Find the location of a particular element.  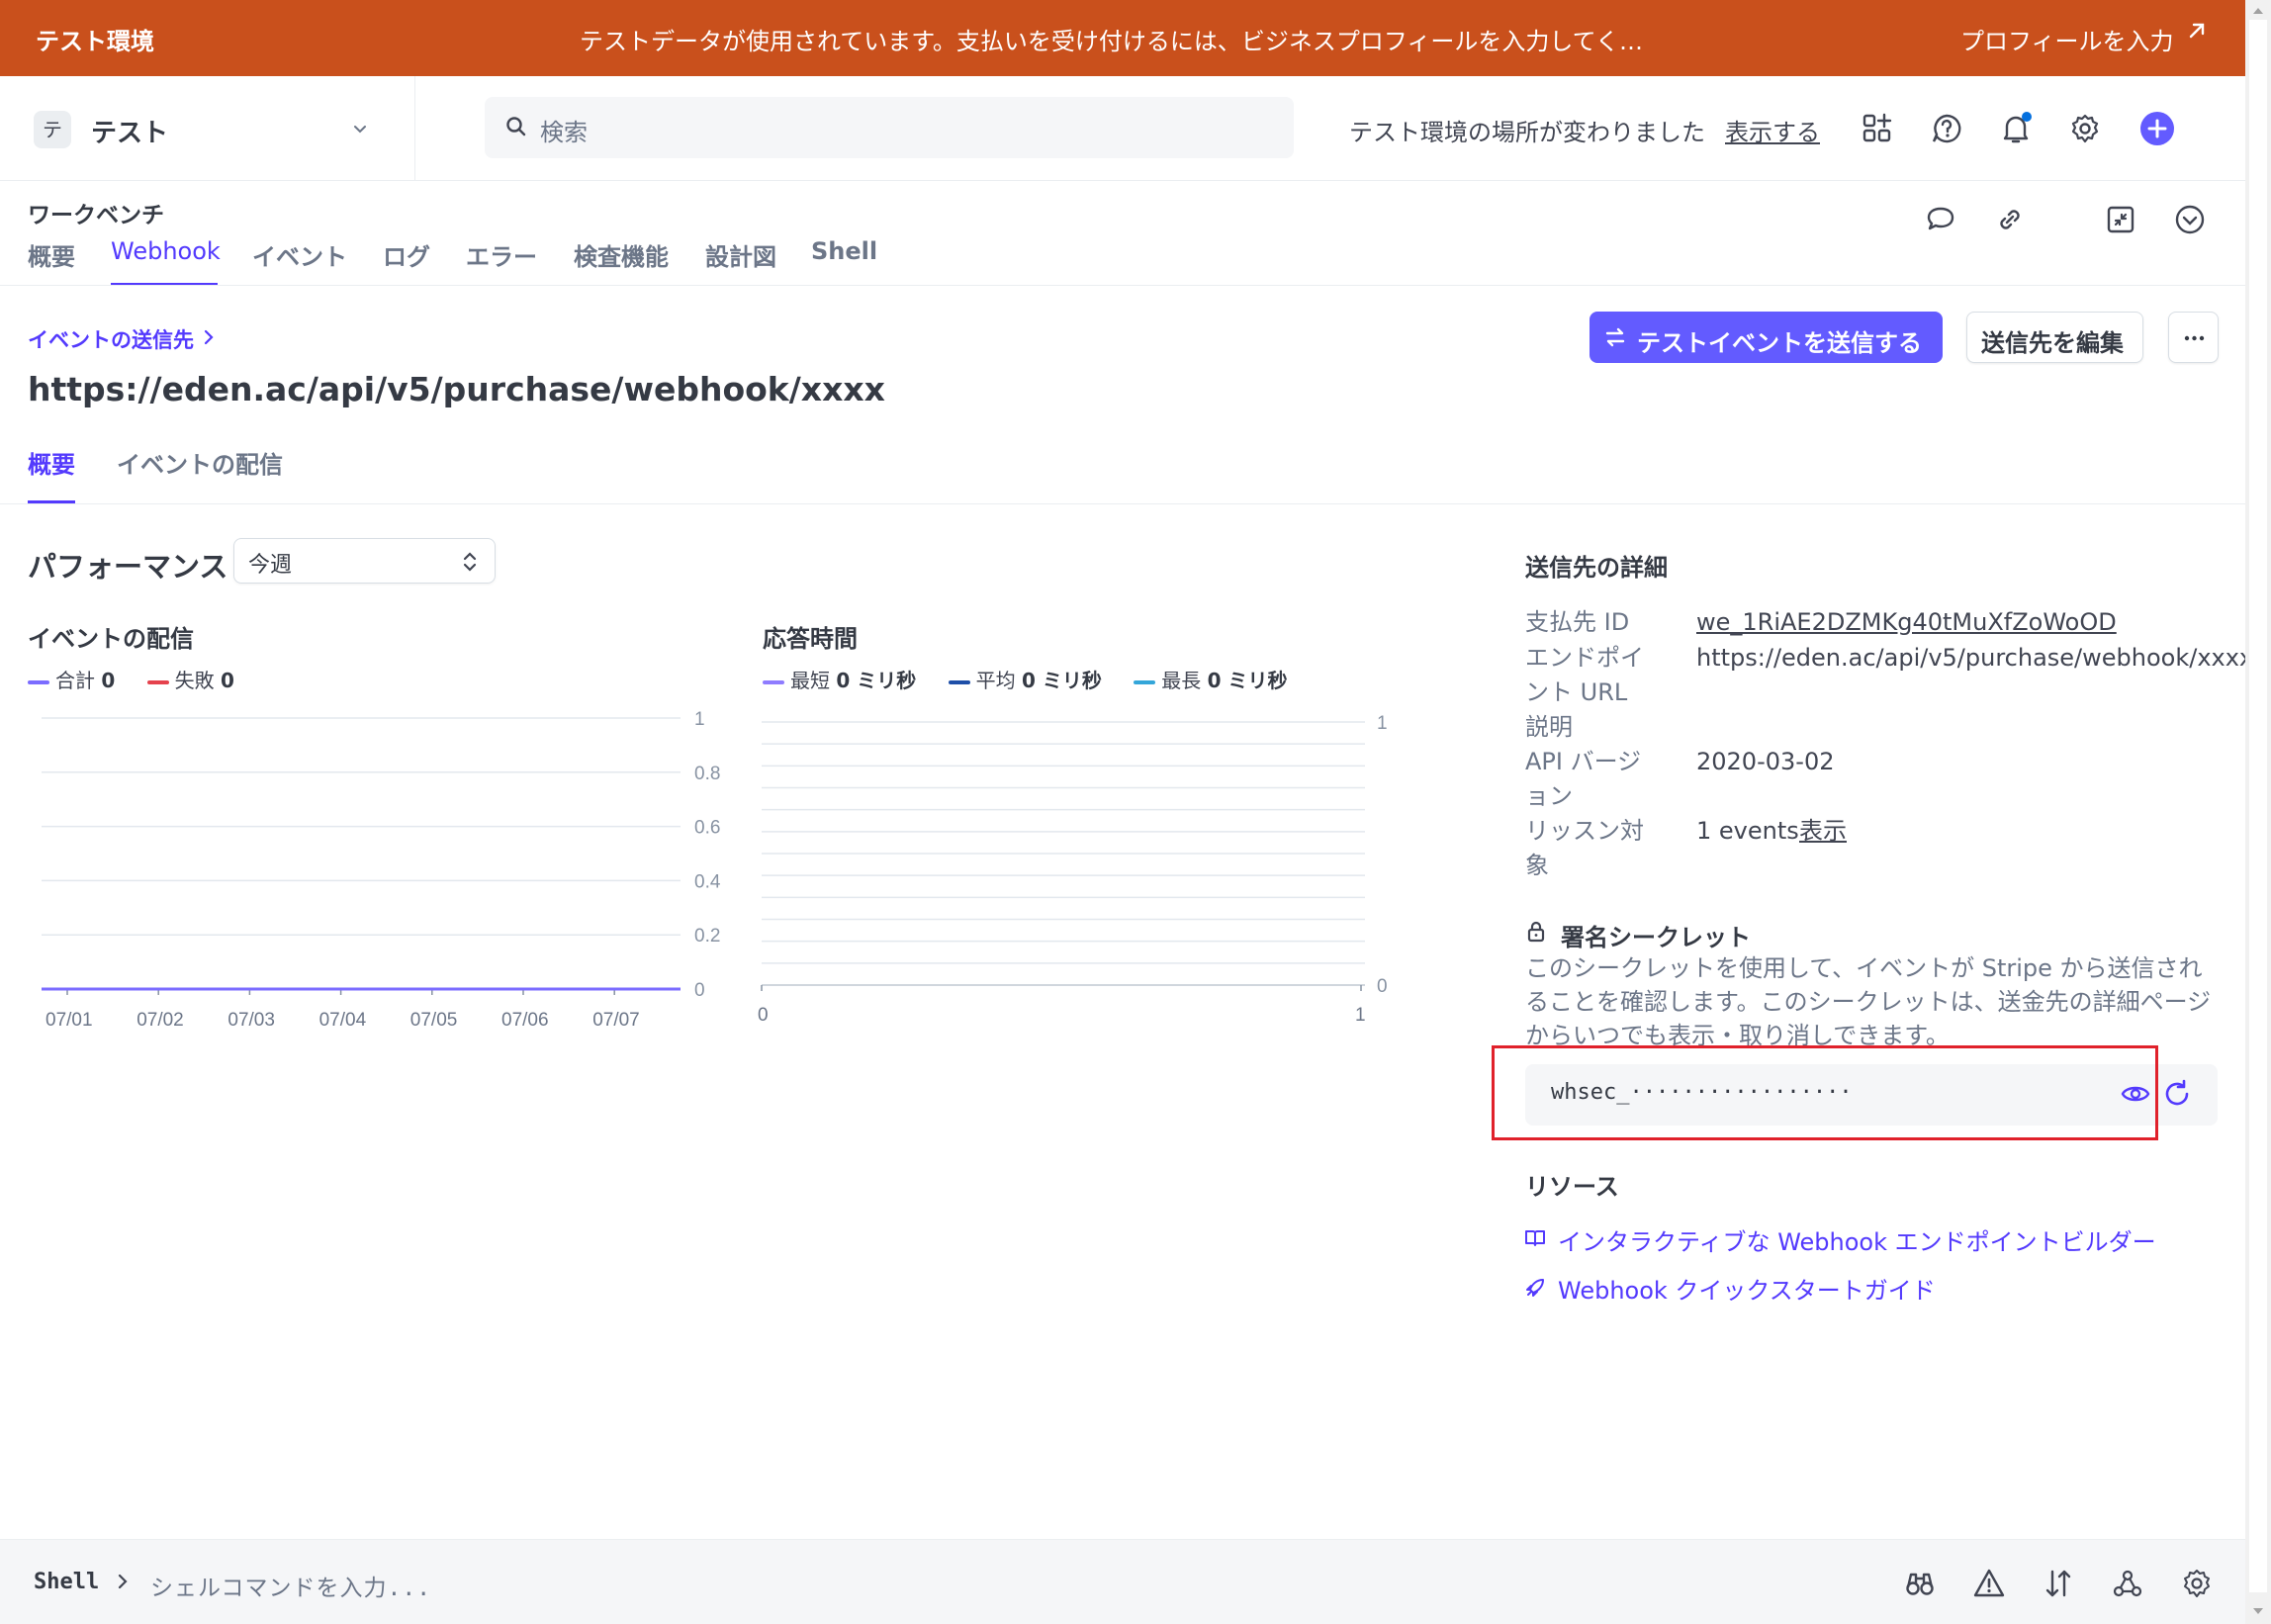

legend-total: 合計 0 is located at coordinates (71, 679).